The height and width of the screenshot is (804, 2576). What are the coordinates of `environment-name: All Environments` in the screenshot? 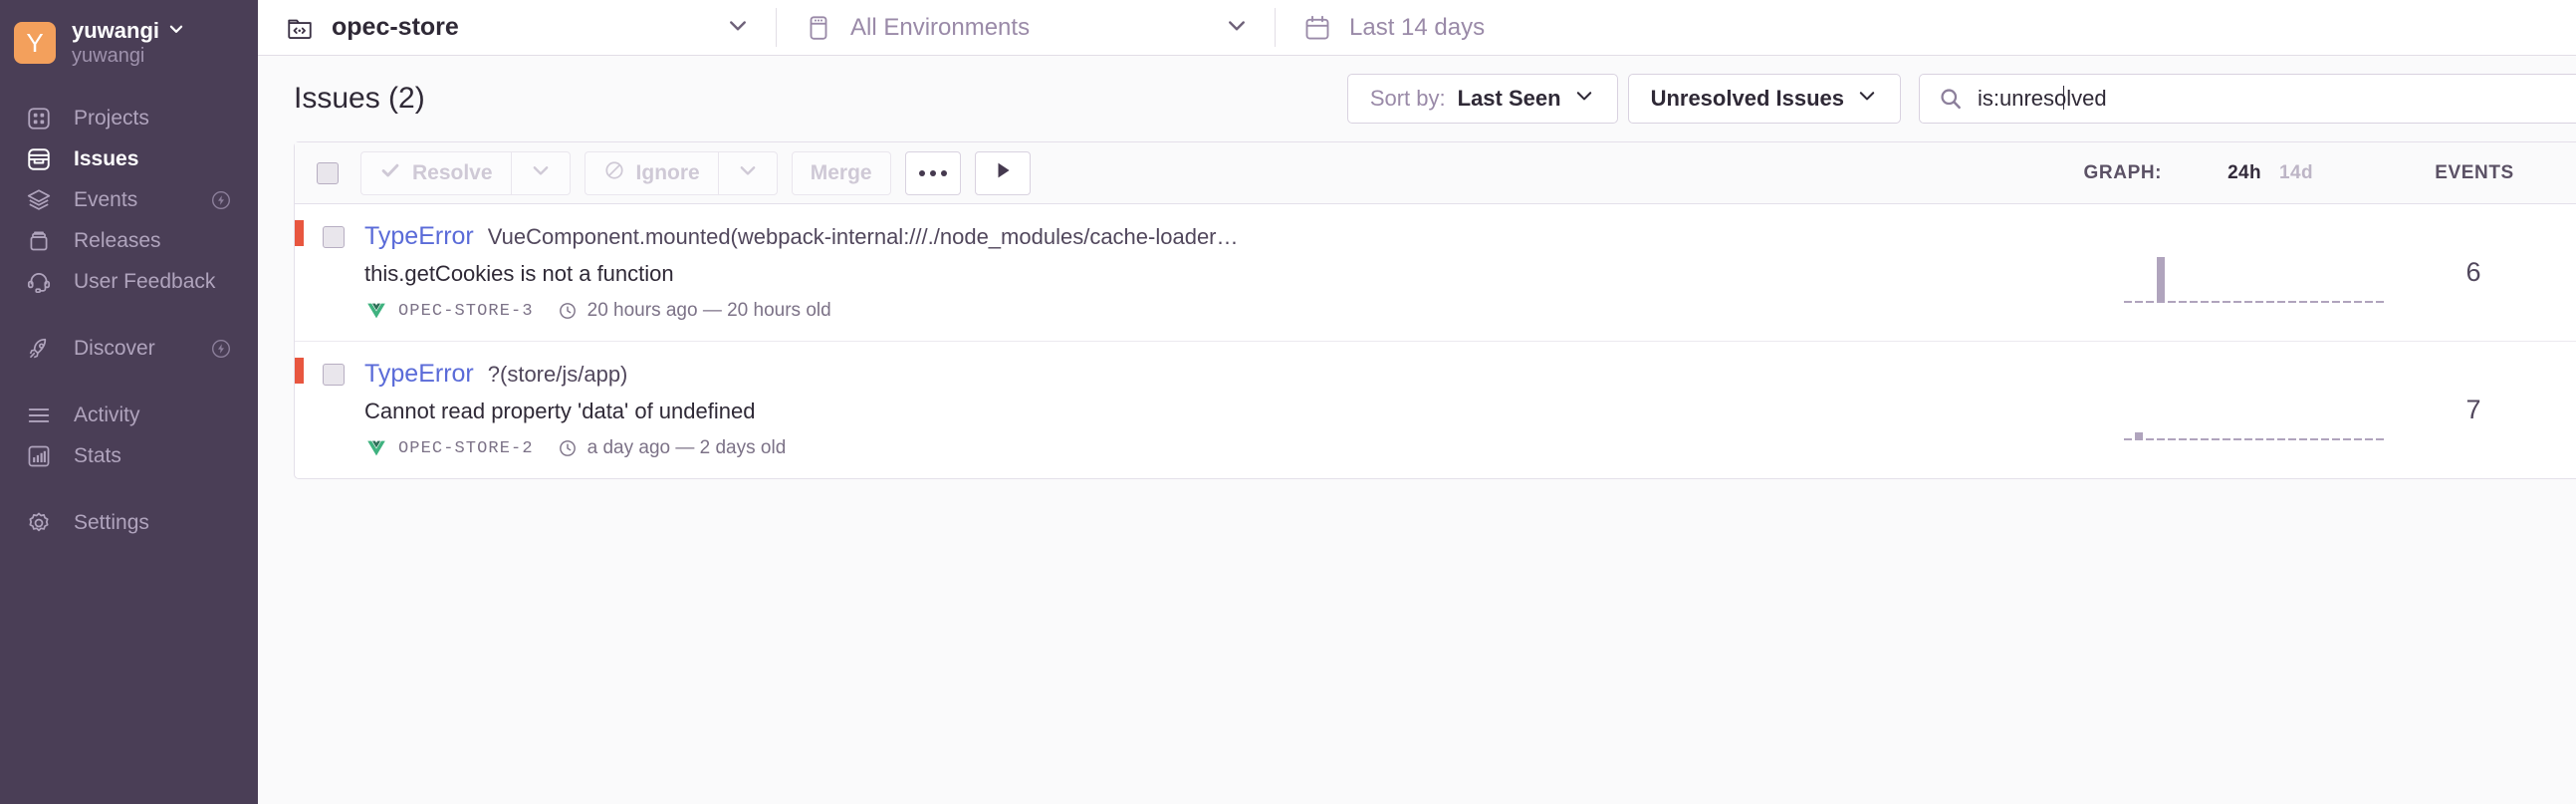 It's located at (940, 27).